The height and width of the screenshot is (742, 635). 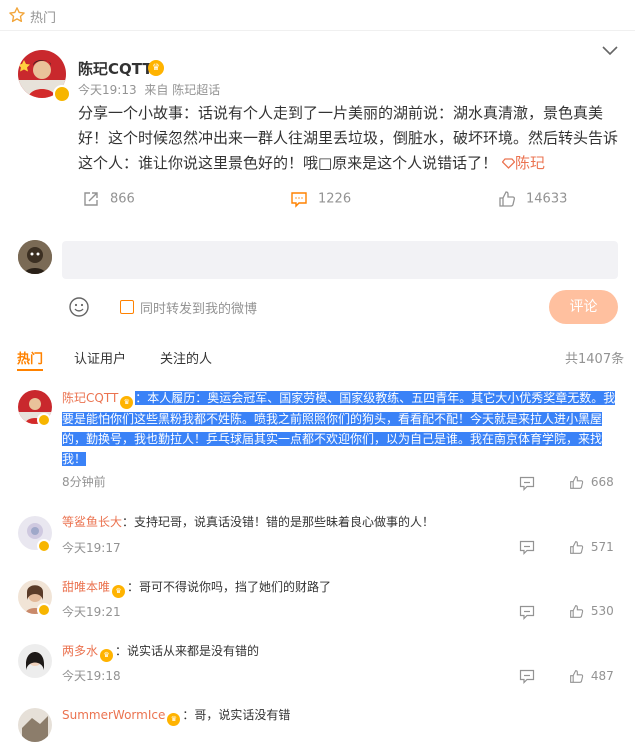 I want to click on chevron-down-icon, so click(x=610, y=51).